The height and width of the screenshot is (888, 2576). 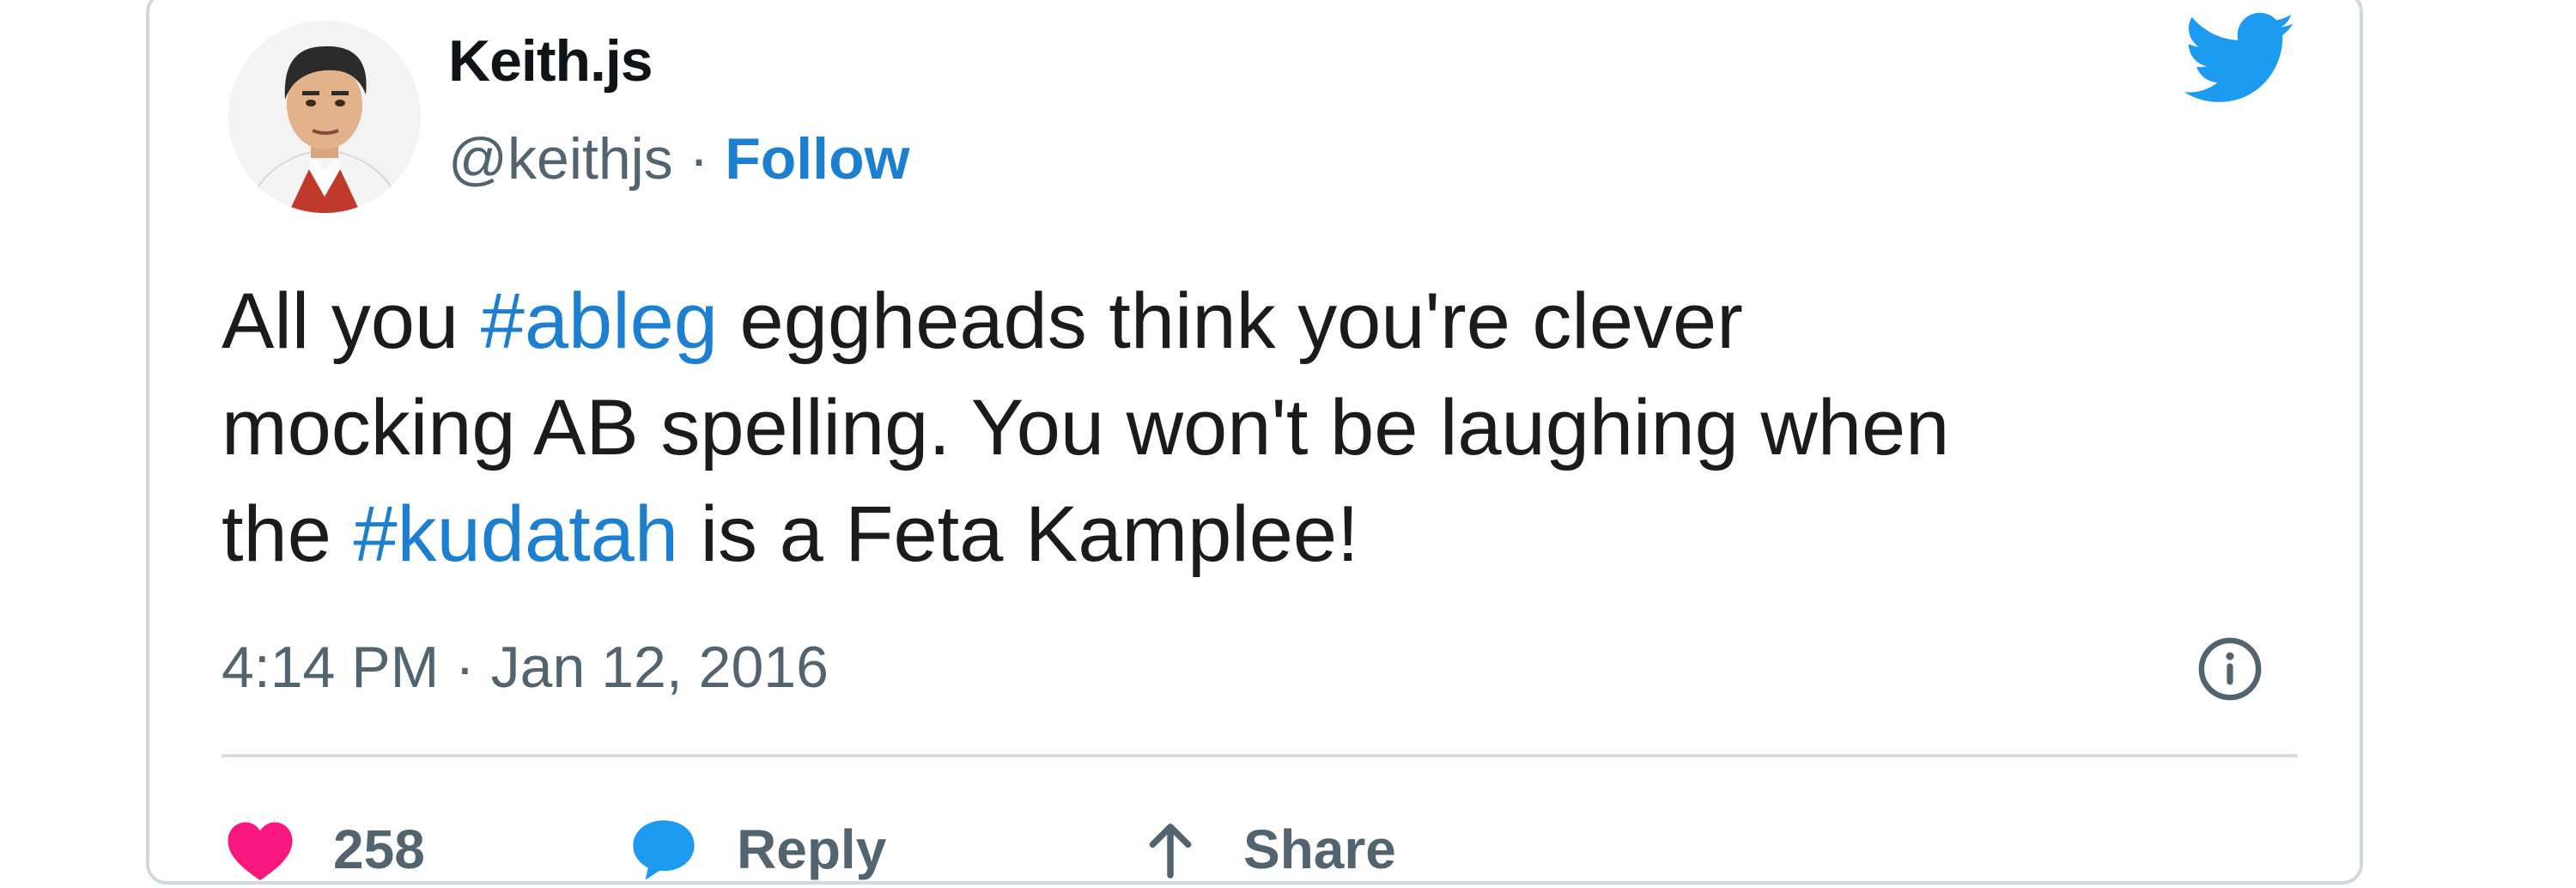 What do you see at coordinates (1260, 755) in the screenshot?
I see `divider` at bounding box center [1260, 755].